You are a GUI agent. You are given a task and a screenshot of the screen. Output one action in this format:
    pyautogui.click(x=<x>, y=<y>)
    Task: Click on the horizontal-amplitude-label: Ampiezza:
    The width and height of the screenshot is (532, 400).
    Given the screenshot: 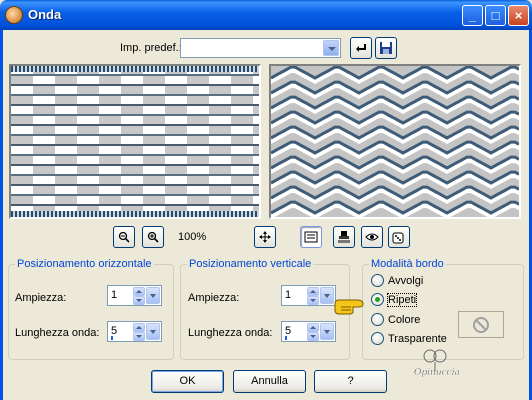 What is the action you would take?
    pyautogui.click(x=41, y=298)
    